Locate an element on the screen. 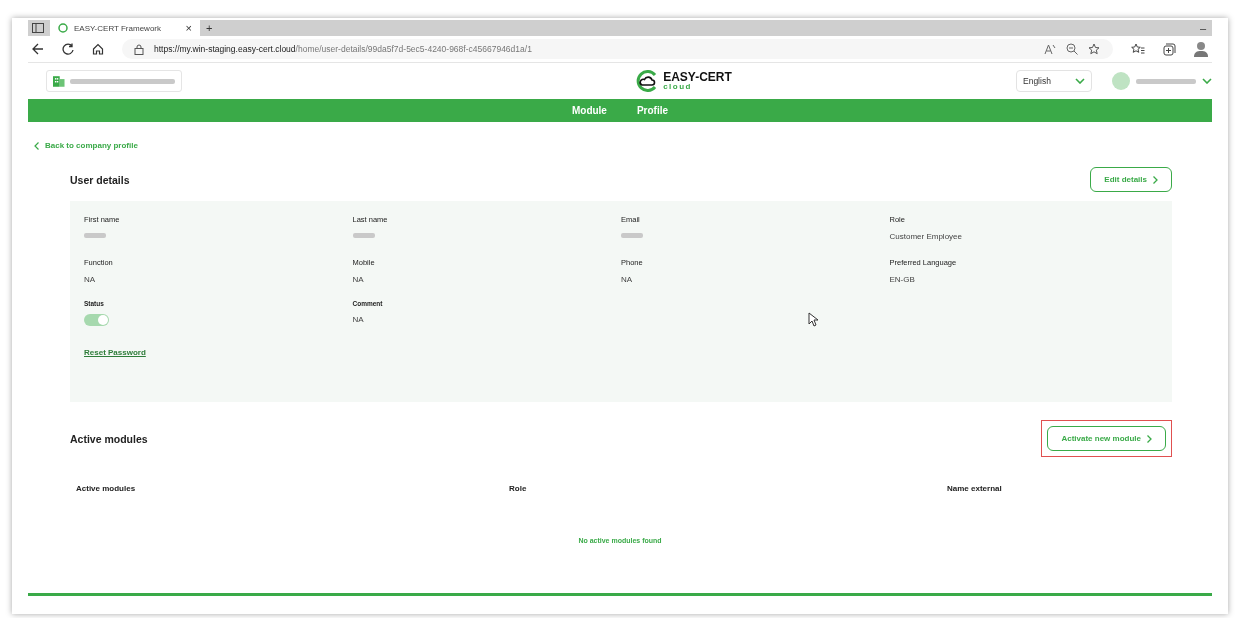 Image resolution: width=1240 pixels, height=618 pixels. section-title: User details is located at coordinates (100, 179).